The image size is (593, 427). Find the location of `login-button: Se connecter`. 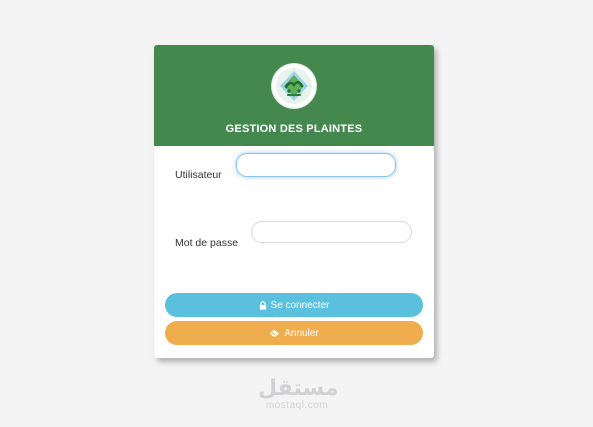

login-button: Se connecter is located at coordinates (294, 305).